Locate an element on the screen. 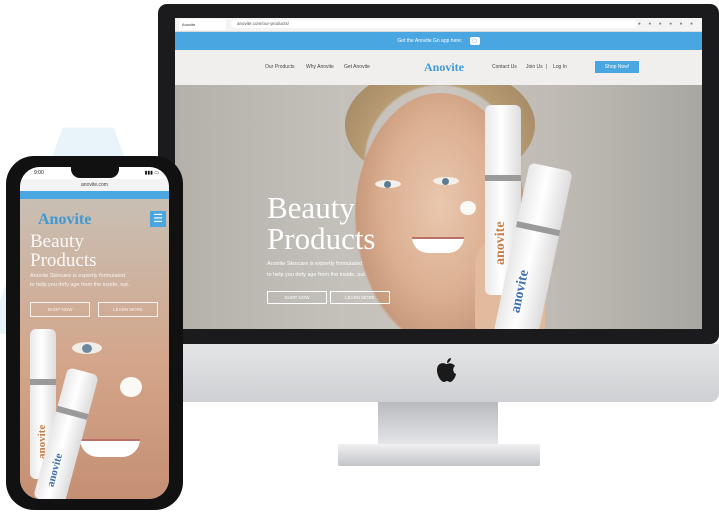 This screenshot has width=719, height=515. imac-stand-foot is located at coordinates (439, 455).